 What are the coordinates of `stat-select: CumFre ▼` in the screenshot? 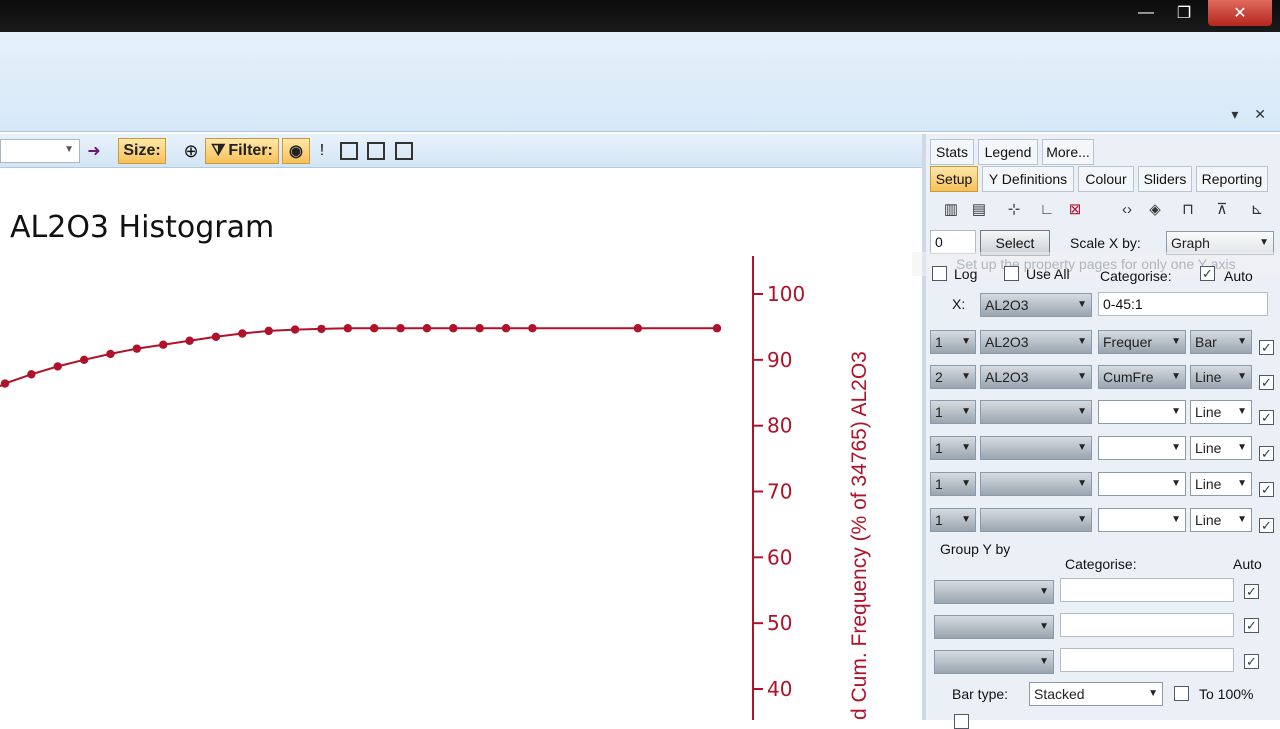 It's located at (1142, 377).